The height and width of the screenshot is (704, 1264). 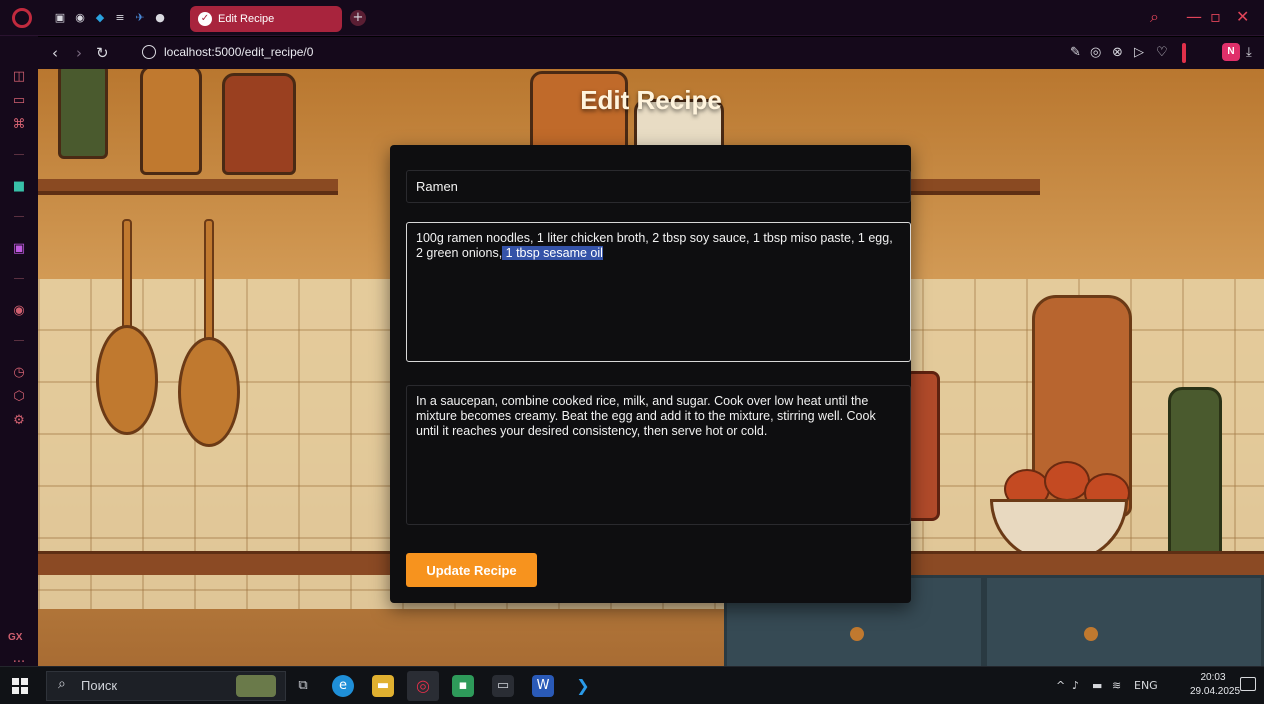 I want to click on ingredients-selected-text: 1 tbsp sesame oil, so click(x=552, y=253).